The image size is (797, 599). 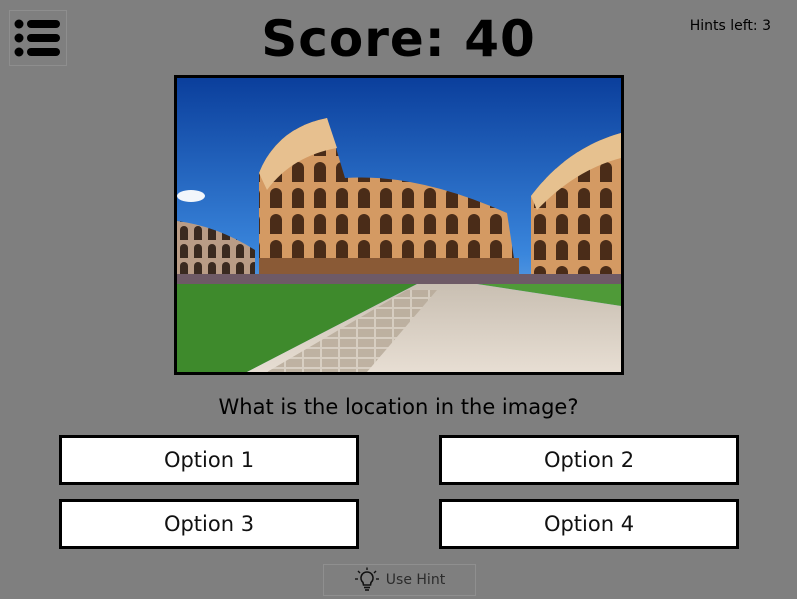 What do you see at coordinates (398, 407) in the screenshot?
I see `question-text: What is the location in the image?` at bounding box center [398, 407].